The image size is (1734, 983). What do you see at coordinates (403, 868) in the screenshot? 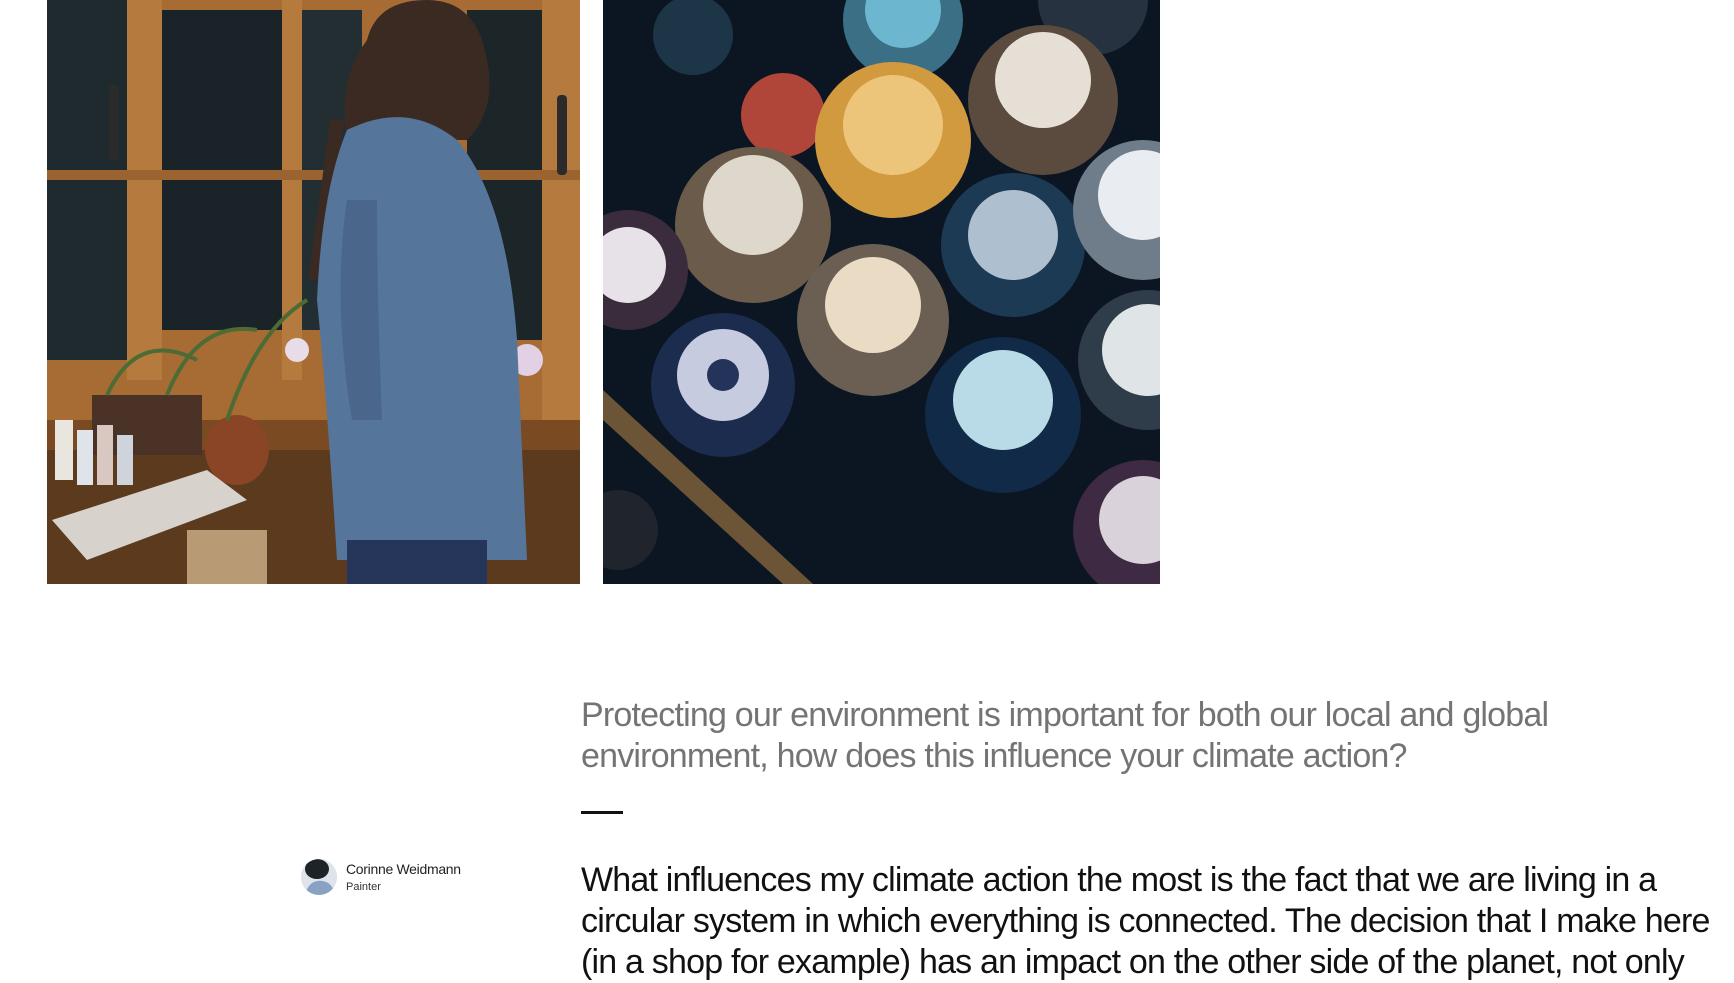
I see `author-name: Corinne Weidmann` at bounding box center [403, 868].